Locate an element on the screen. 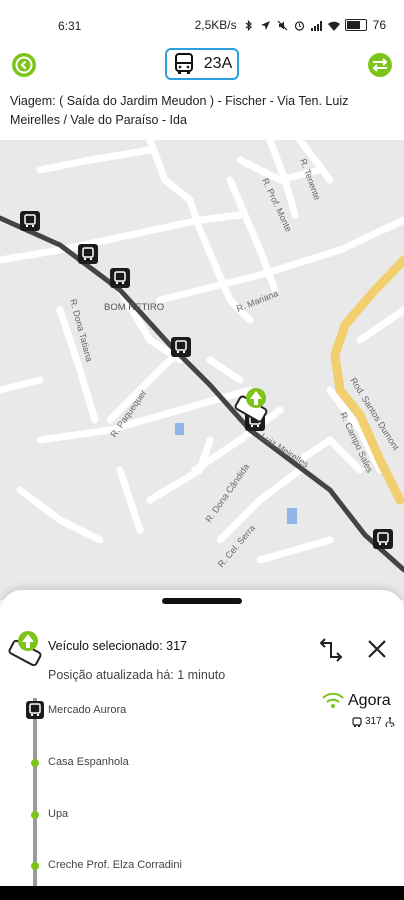 The image size is (404, 900). status-bar: 6:31 2,5KB/s 76 is located at coordinates (202, 22).